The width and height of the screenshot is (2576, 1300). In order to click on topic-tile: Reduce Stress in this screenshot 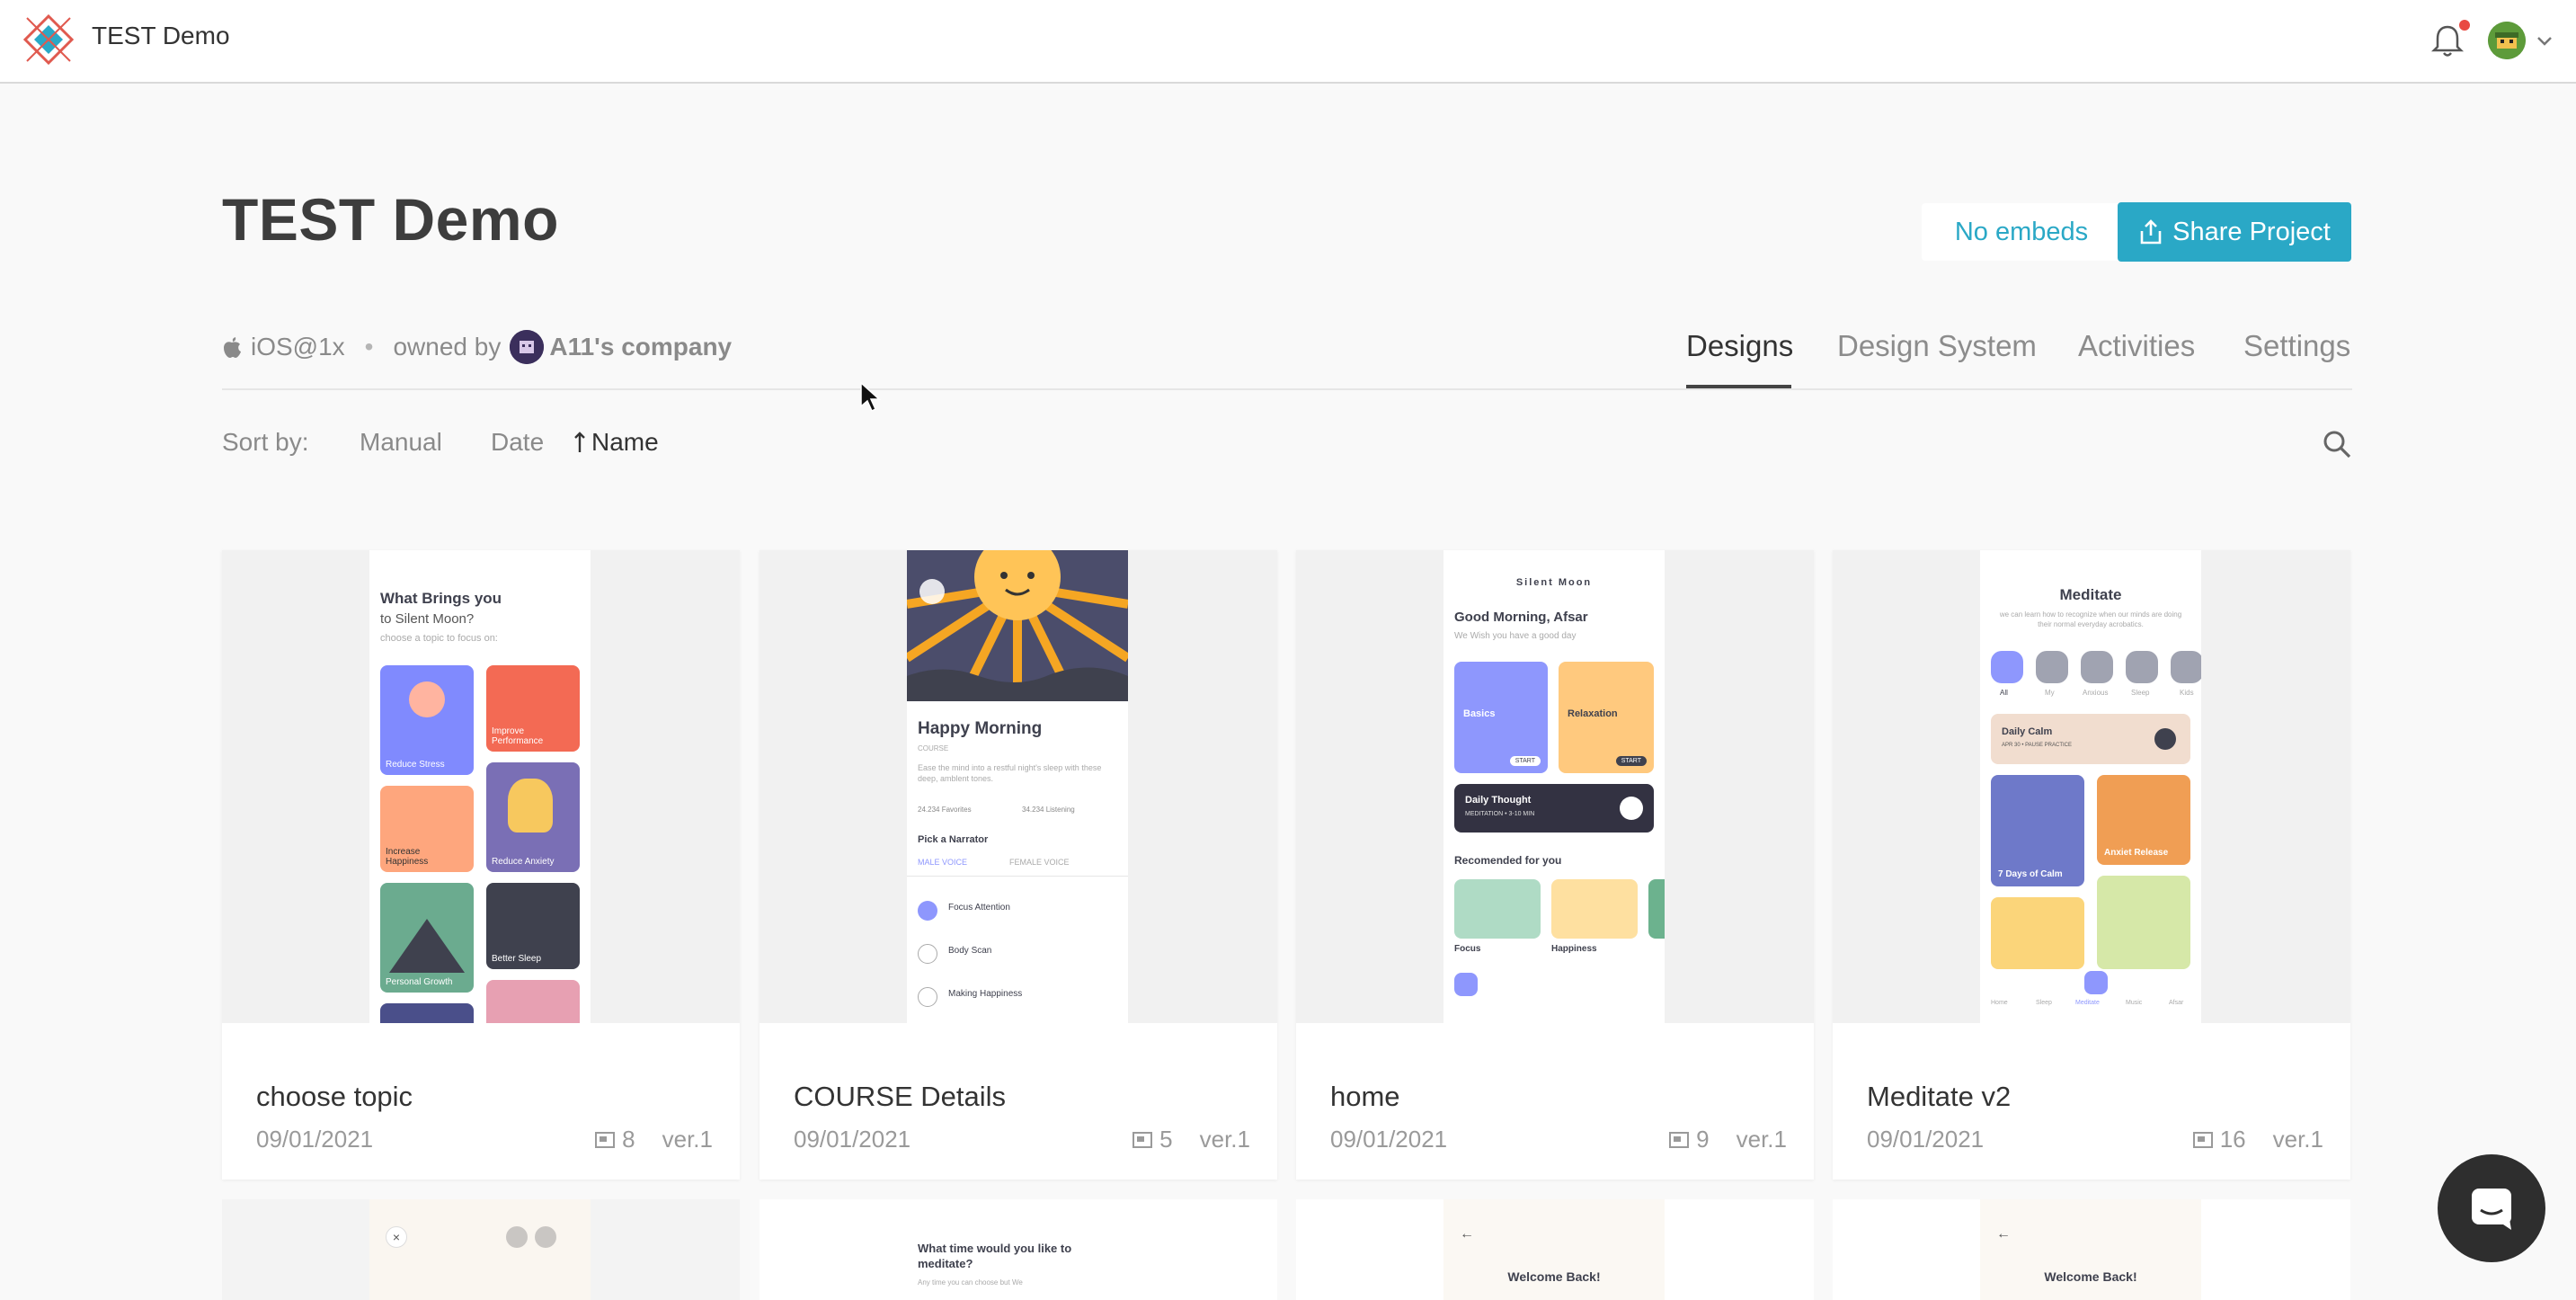, I will do `click(427, 720)`.